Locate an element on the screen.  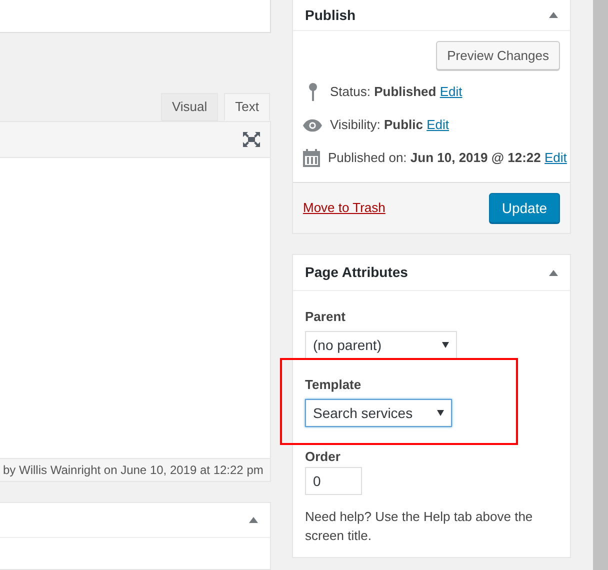
last-edited-text: by Willis Wainright on June 10, 2019 at 12:22 pm is located at coordinates (133, 470).